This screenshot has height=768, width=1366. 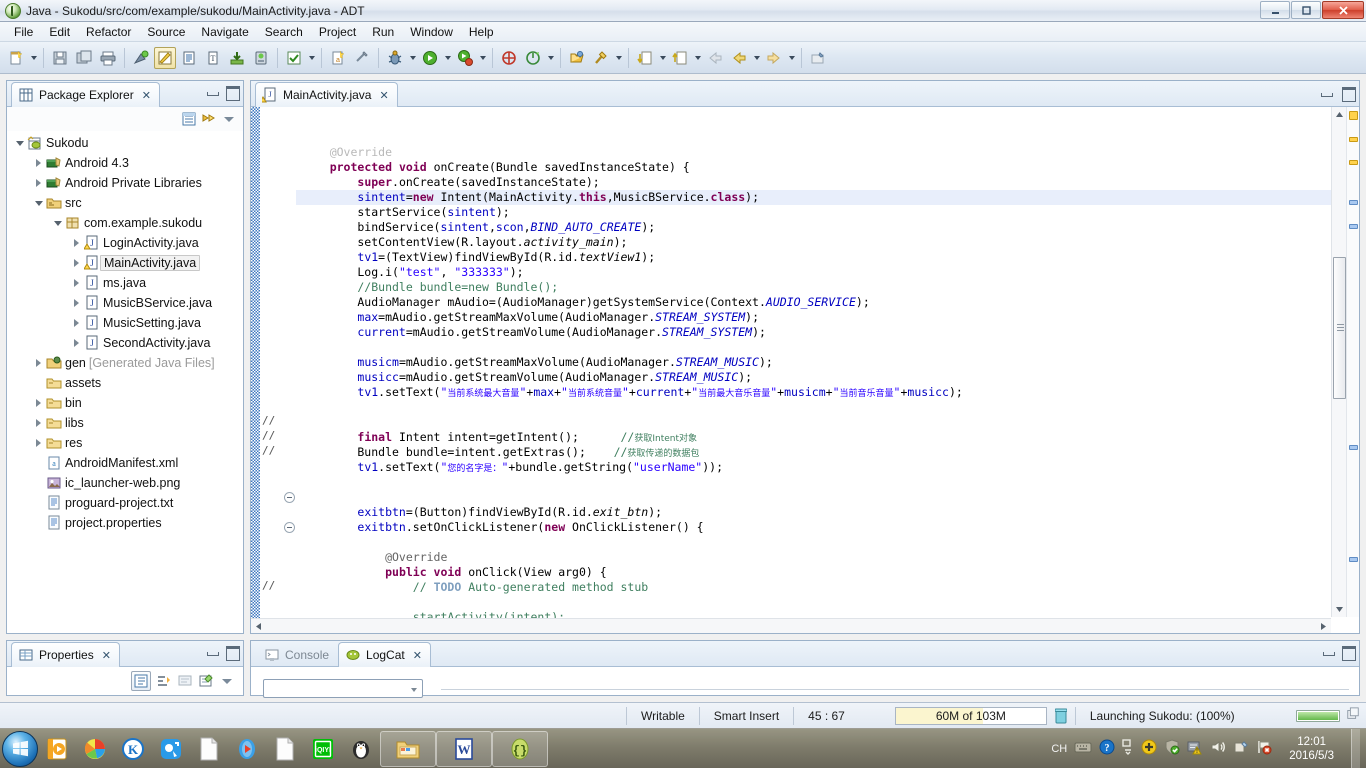 What do you see at coordinates (227, 681) in the screenshot?
I see `view-menu-icon` at bounding box center [227, 681].